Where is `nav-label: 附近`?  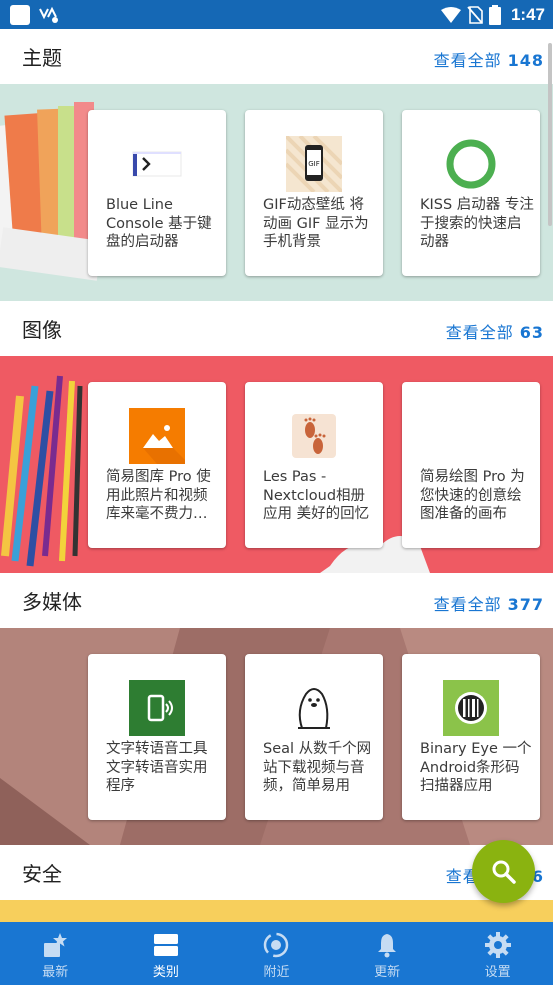
nav-label: 附近 is located at coordinates (276, 972).